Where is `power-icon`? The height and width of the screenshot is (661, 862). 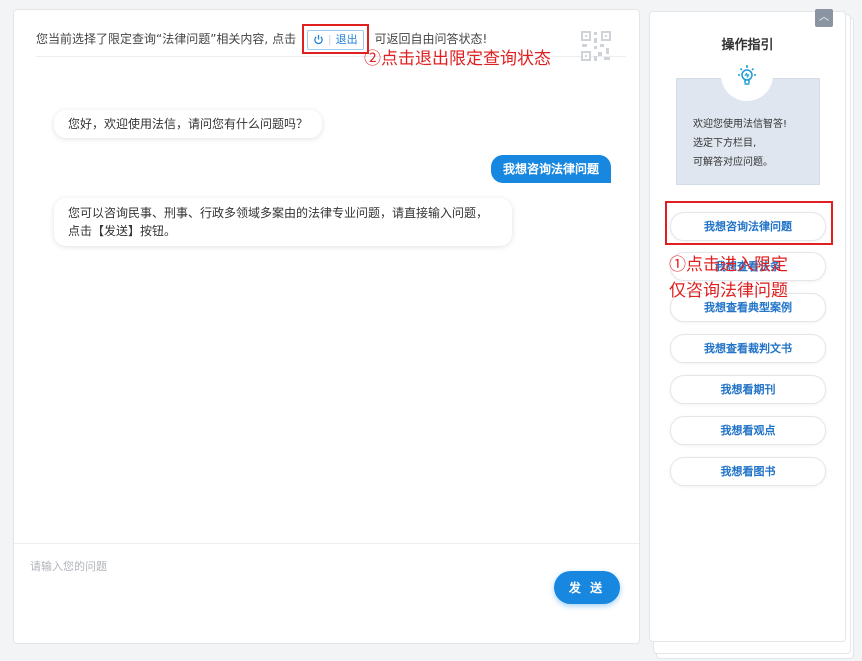 power-icon is located at coordinates (318, 39).